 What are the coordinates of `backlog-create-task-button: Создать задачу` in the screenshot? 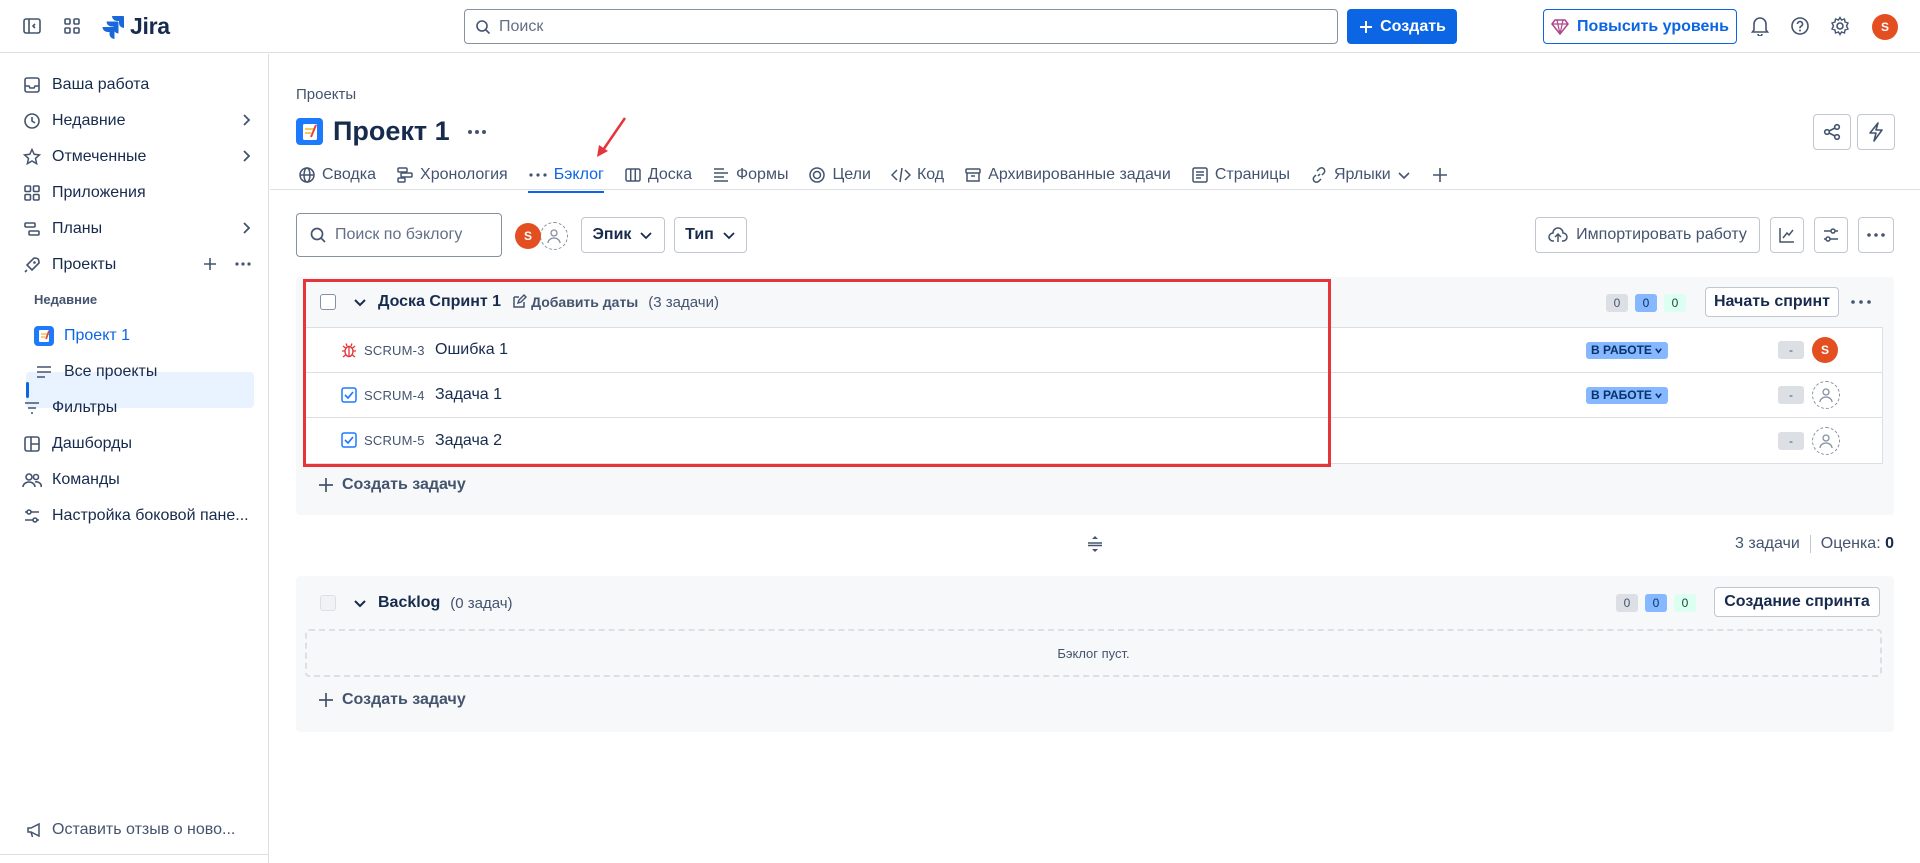 It's located at (392, 700).